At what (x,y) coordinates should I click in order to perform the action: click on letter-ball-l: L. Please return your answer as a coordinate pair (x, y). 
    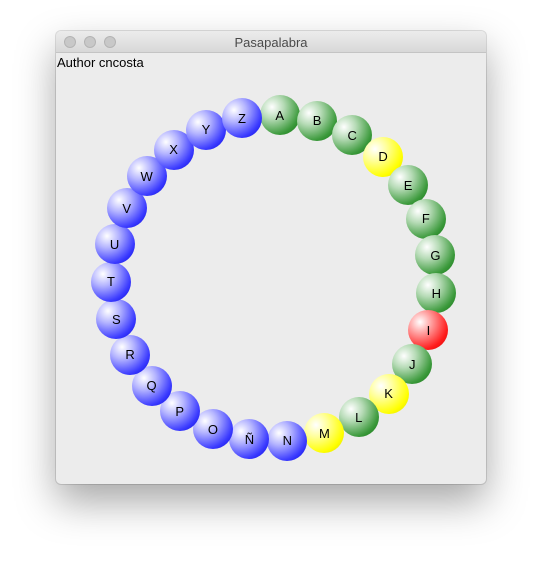
    Looking at the image, I should click on (358, 417).